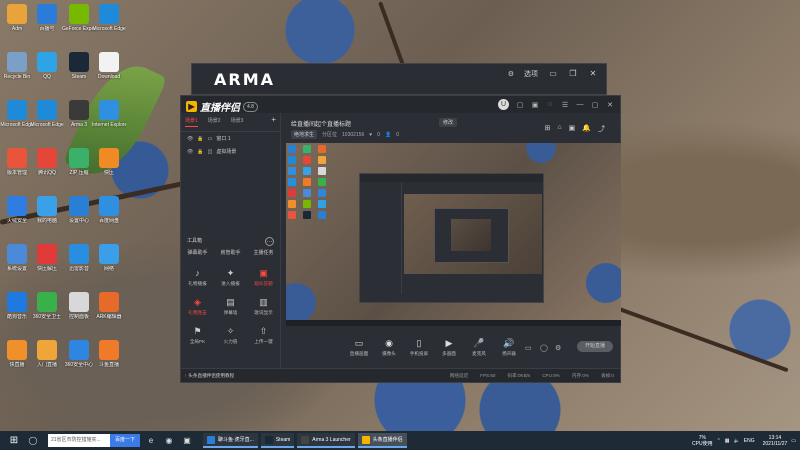  What do you see at coordinates (749, 441) in the screenshot?
I see `language-indicator: ENG` at bounding box center [749, 441].